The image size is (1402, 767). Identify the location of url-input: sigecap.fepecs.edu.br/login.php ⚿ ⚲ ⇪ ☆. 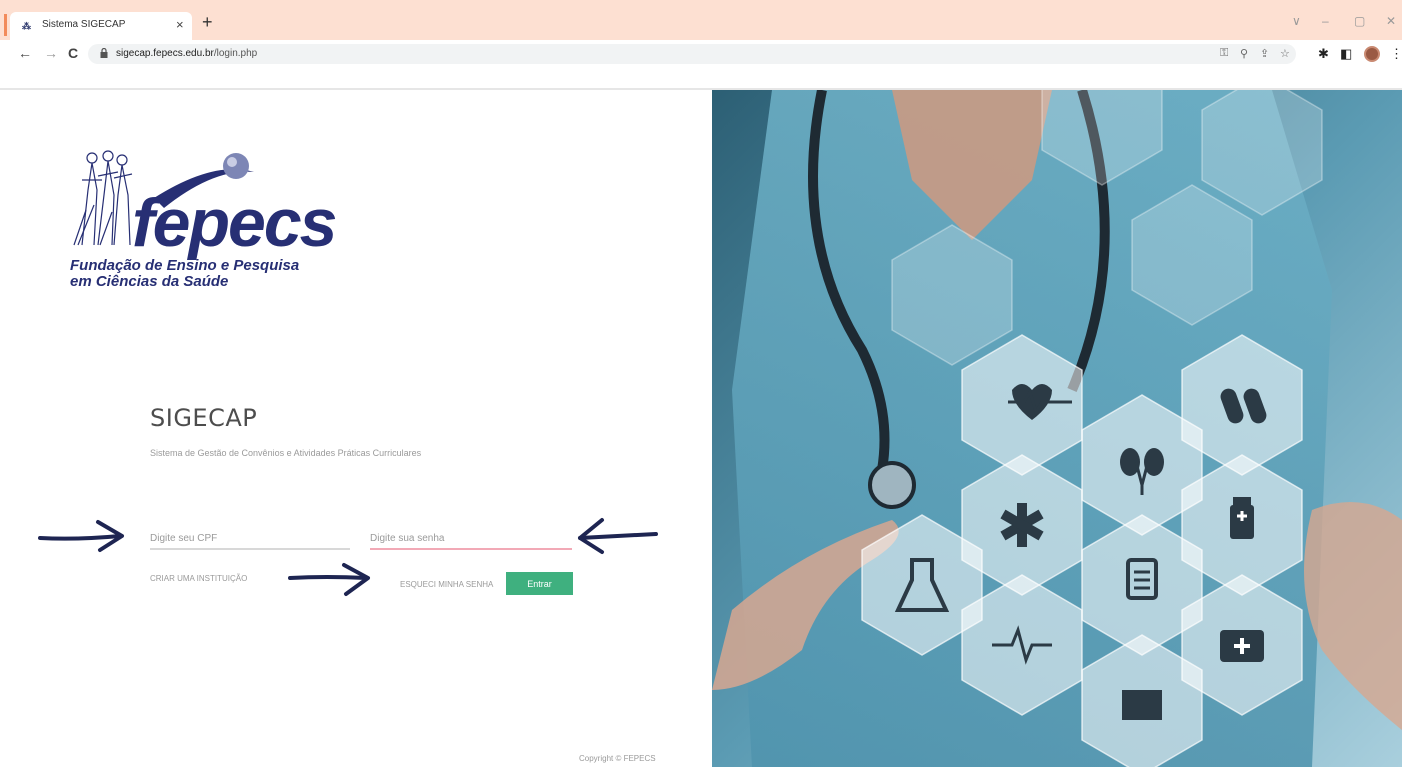
(692, 54).